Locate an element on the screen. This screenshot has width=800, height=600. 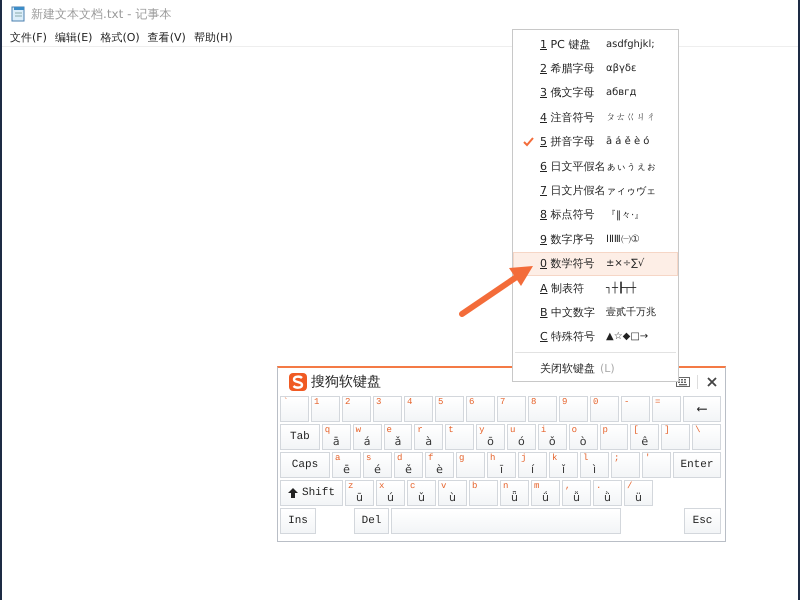
menu-item: 编辑(E) is located at coordinates (75, 37).